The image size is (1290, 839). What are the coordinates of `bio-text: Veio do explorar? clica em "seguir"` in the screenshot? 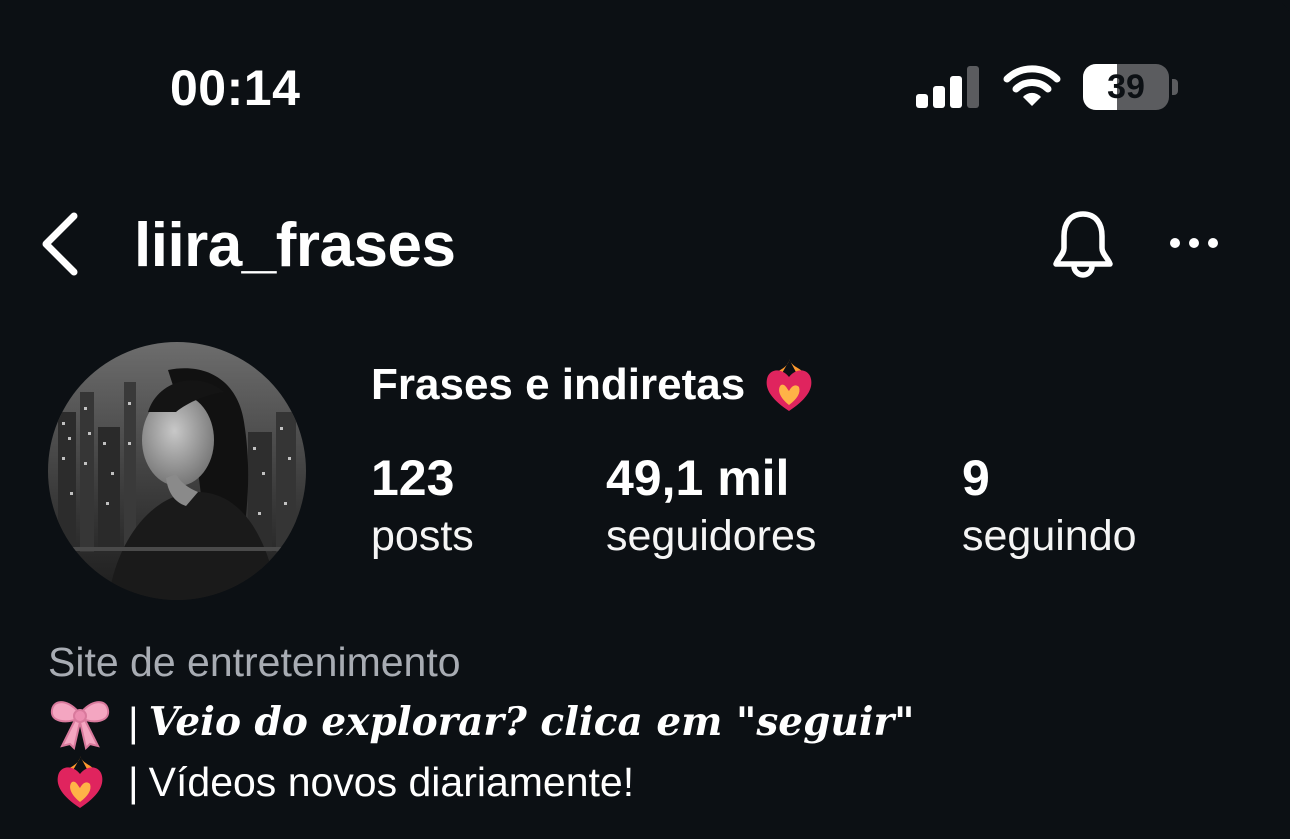 It's located at (531, 722).